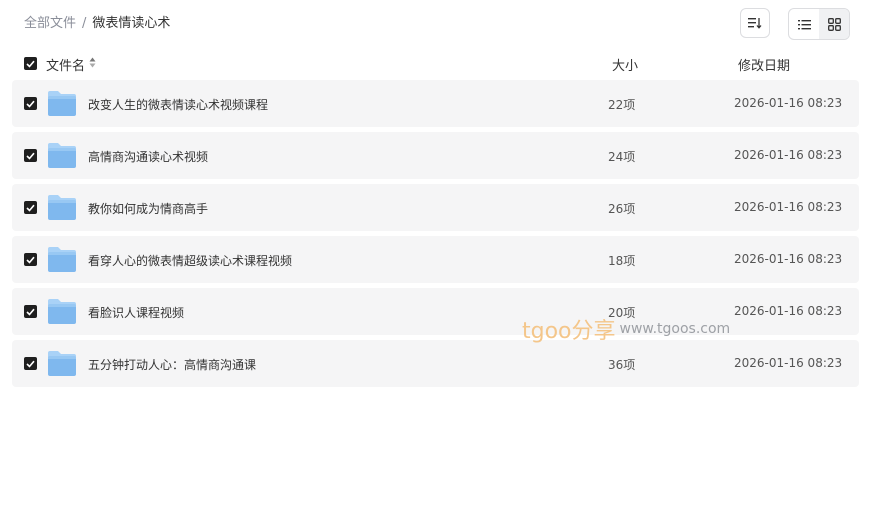  Describe the element at coordinates (65, 64) in the screenshot. I see `column-header-name: 文件名` at that location.